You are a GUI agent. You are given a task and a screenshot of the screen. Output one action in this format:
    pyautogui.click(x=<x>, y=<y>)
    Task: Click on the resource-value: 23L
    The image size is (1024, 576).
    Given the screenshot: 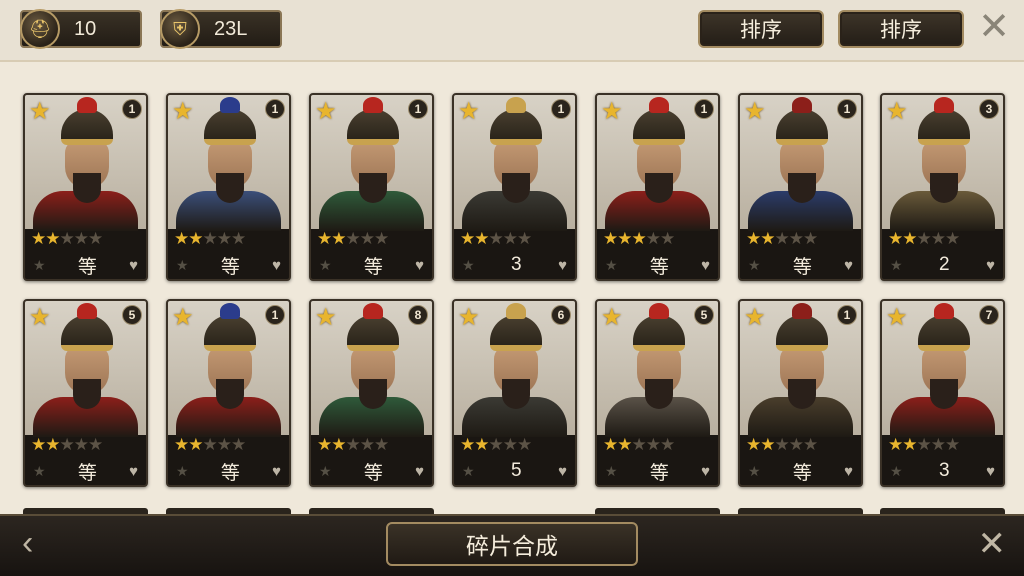 What is the action you would take?
    pyautogui.click(x=231, y=28)
    